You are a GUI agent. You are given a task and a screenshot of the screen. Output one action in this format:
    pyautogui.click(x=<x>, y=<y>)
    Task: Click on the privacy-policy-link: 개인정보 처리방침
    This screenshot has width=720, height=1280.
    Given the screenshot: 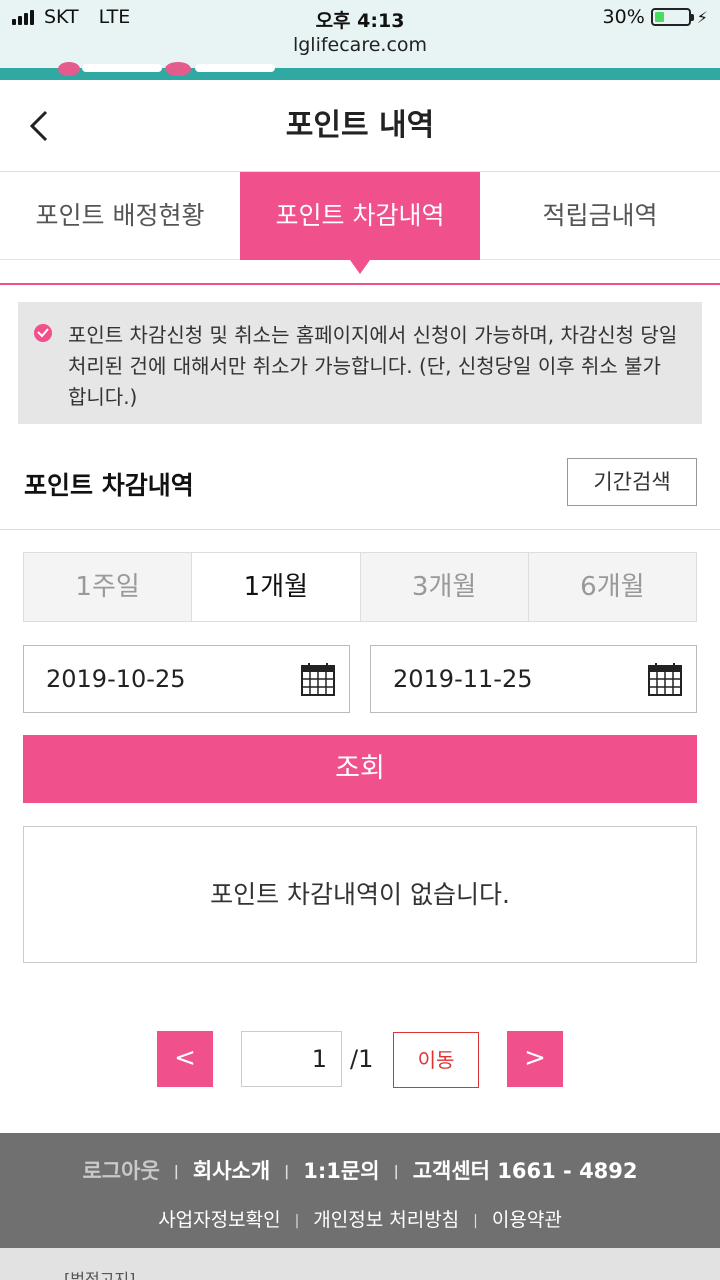 What is the action you would take?
    pyautogui.click(x=386, y=1220)
    